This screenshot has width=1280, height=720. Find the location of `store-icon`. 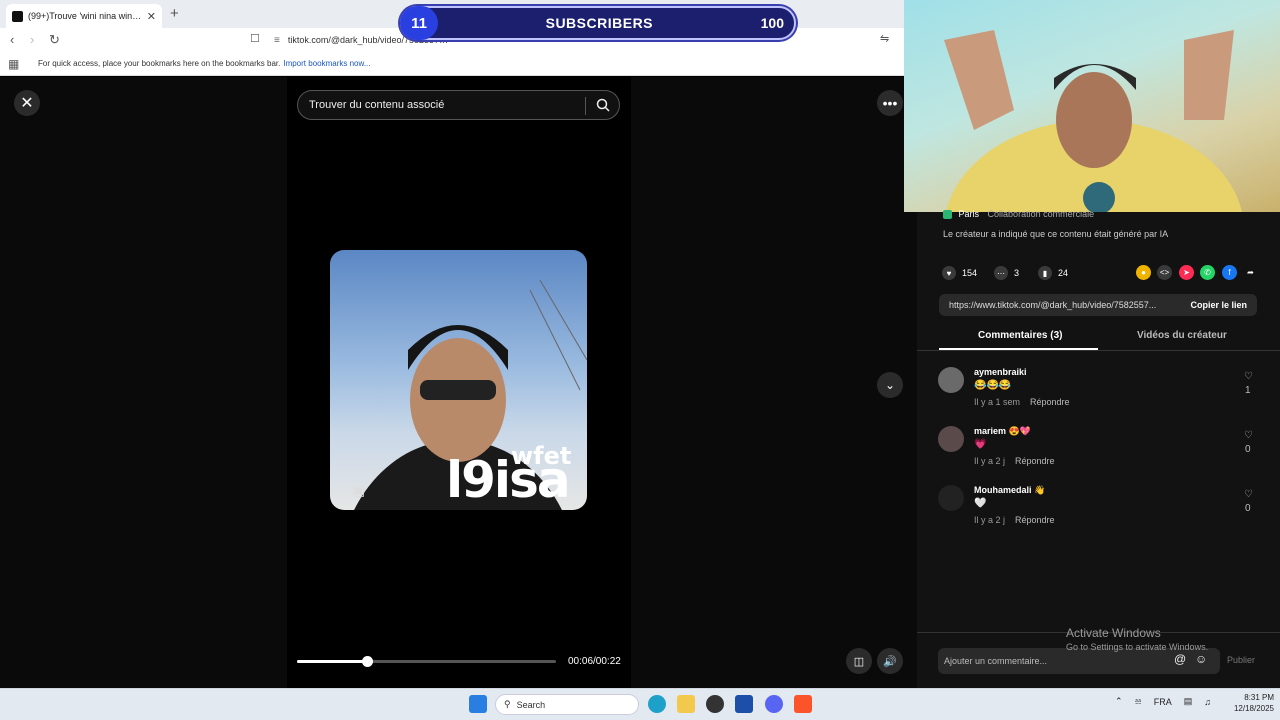

store-icon is located at coordinates (744, 704).